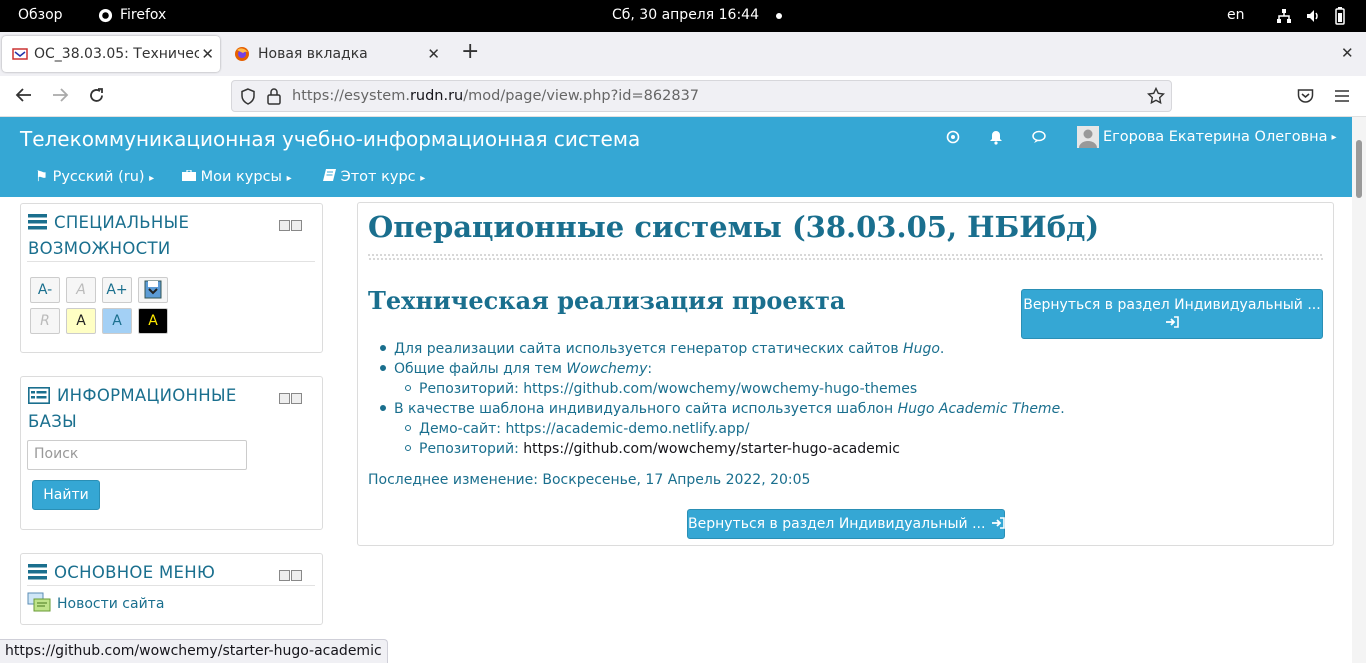 The image size is (1366, 663). Describe the element at coordinates (607, 300) in the screenshot. I see `page-title: Техническая реализация проекта` at that location.